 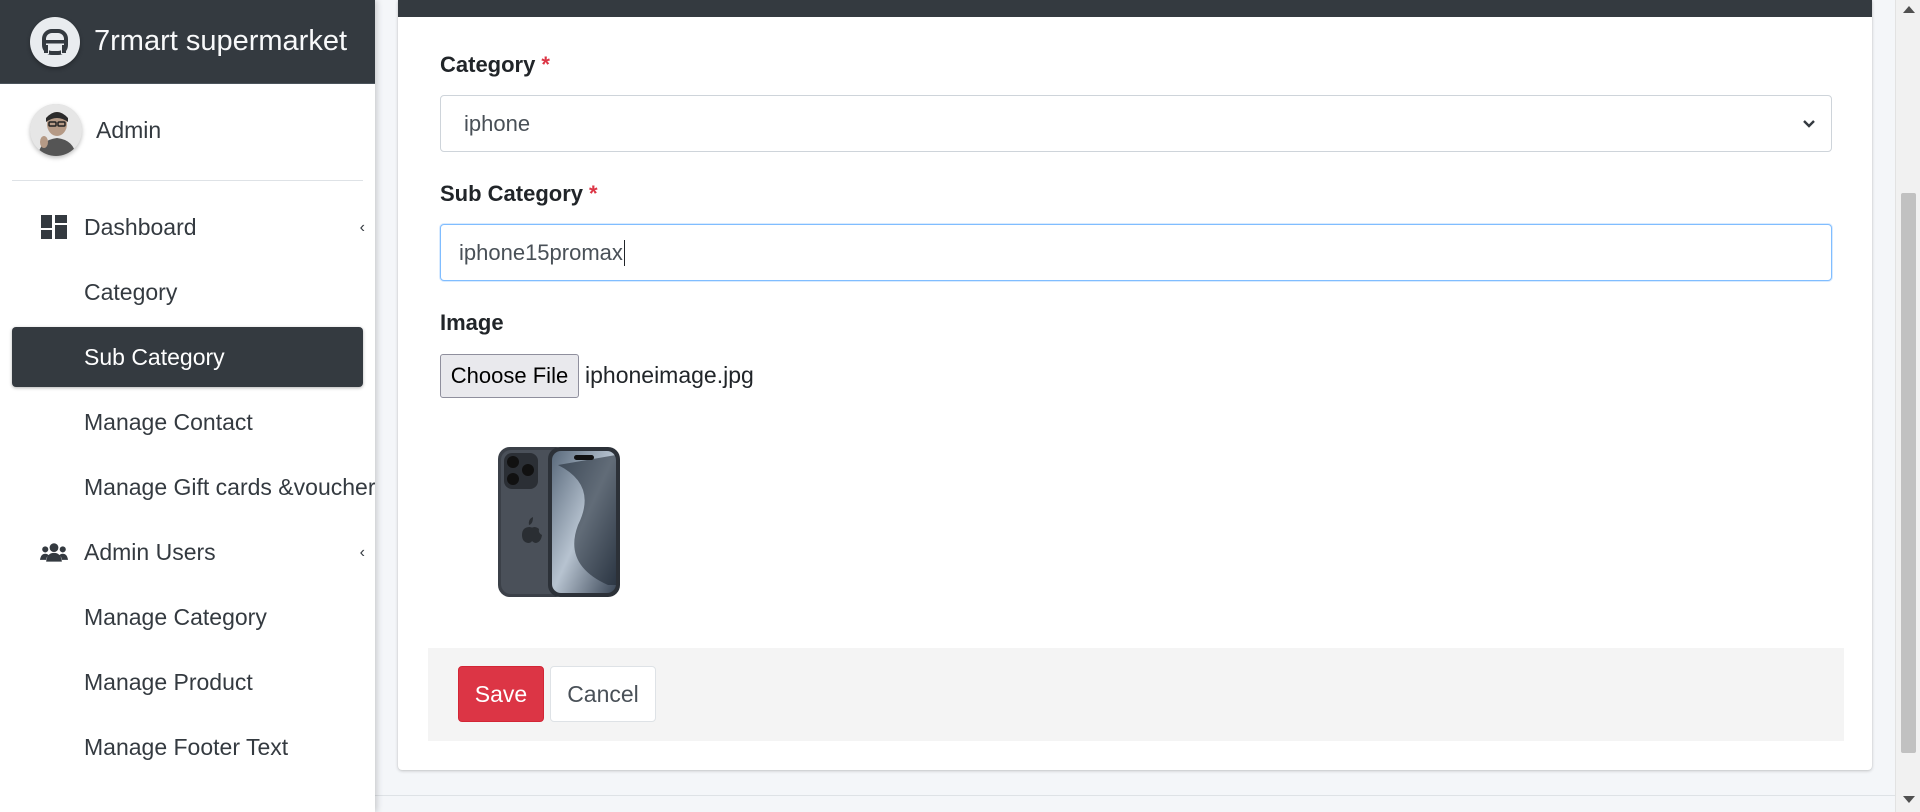 What do you see at coordinates (1909, 9) in the screenshot?
I see `scroll-up-icon` at bounding box center [1909, 9].